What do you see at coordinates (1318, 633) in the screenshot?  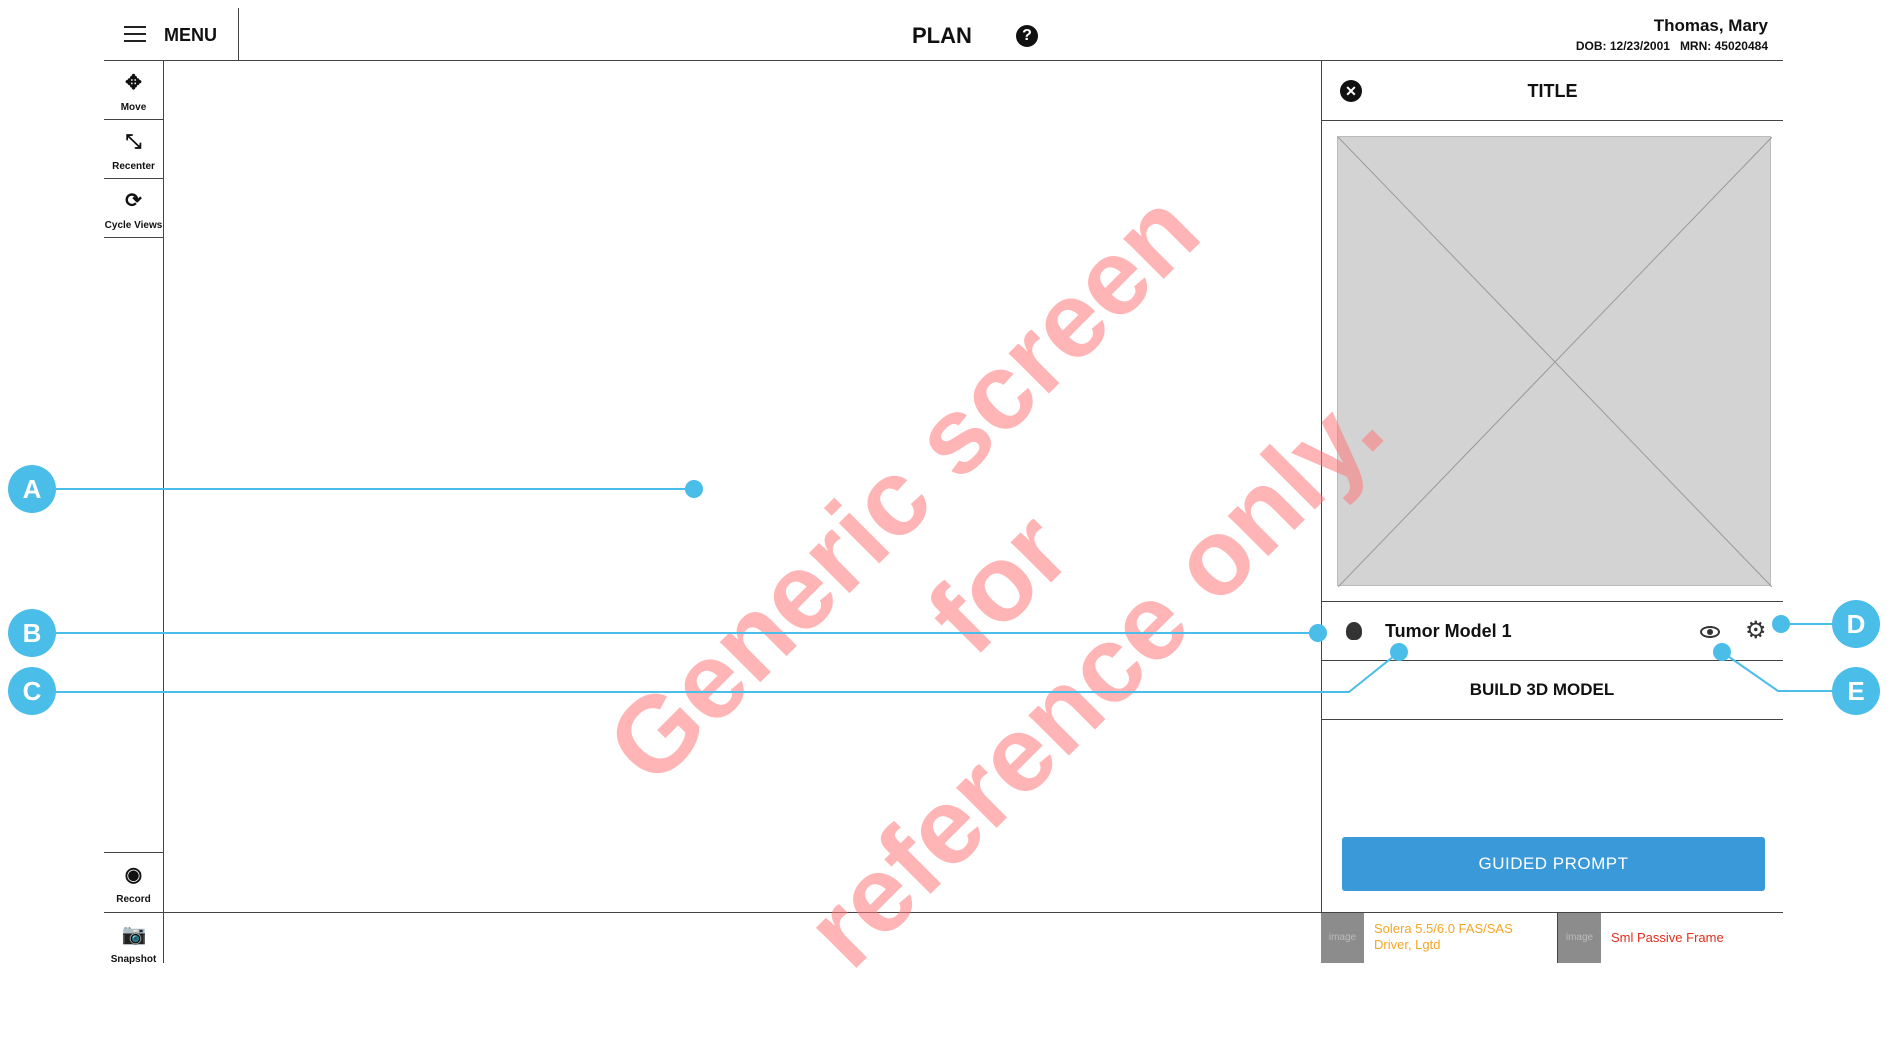 I see `annotation-dot-b` at bounding box center [1318, 633].